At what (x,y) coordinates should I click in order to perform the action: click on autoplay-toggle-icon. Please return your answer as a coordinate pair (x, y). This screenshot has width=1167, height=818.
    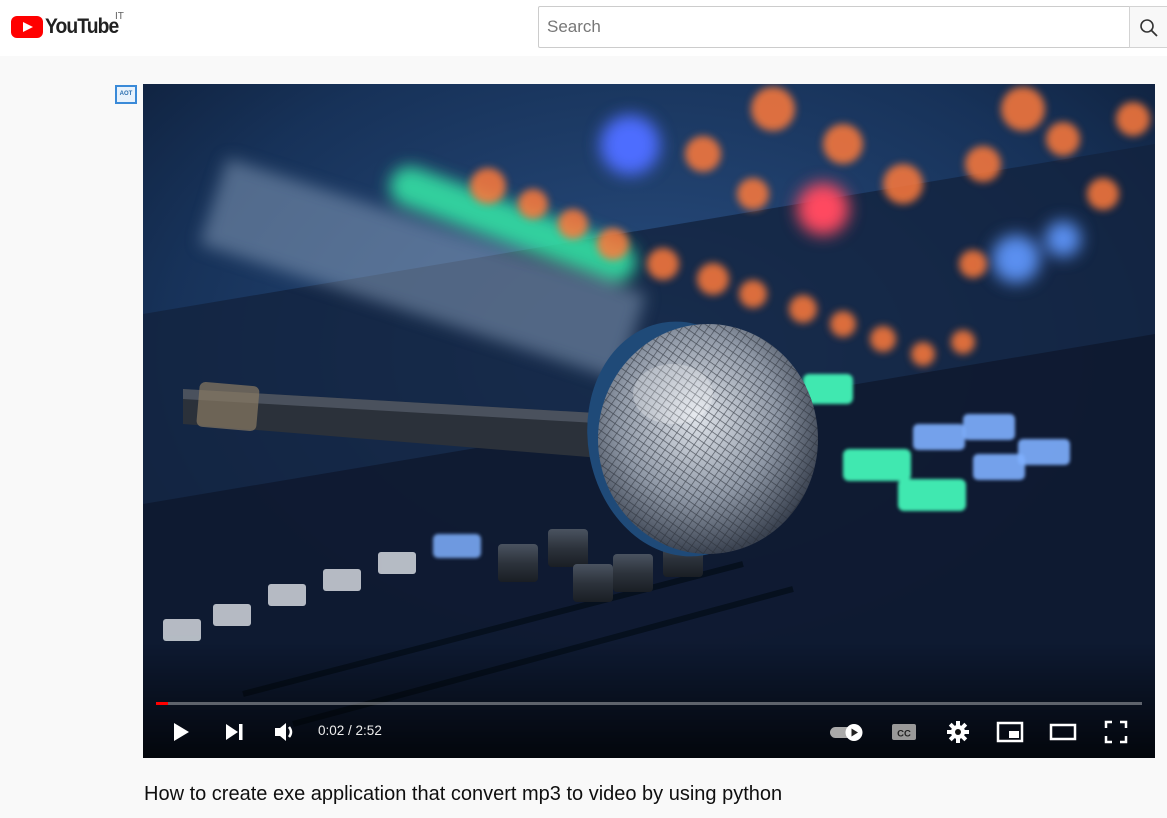
    Looking at the image, I should click on (846, 732).